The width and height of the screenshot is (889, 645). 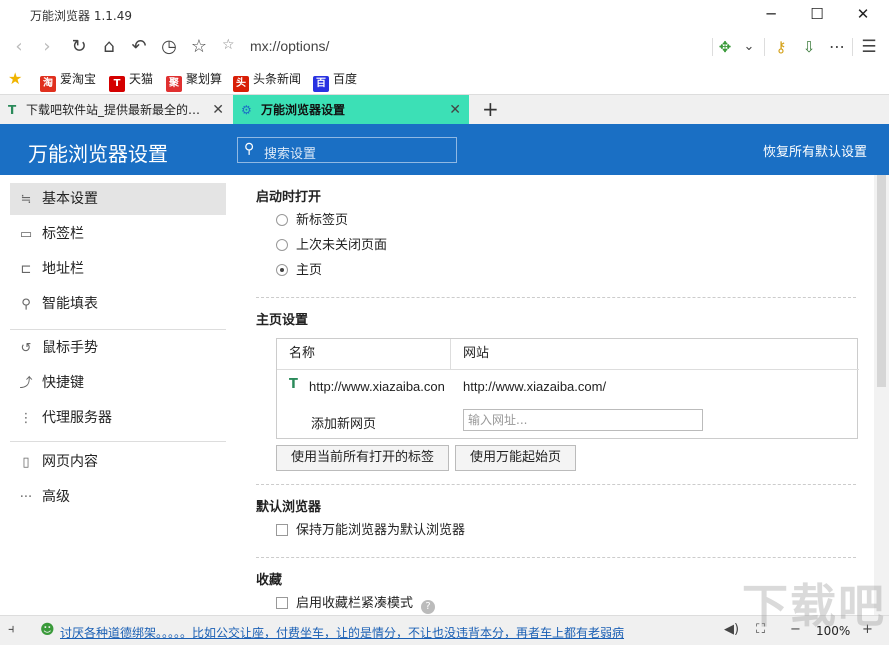 What do you see at coordinates (199, 47) in the screenshot?
I see `favorite-star-icon: ☆` at bounding box center [199, 47].